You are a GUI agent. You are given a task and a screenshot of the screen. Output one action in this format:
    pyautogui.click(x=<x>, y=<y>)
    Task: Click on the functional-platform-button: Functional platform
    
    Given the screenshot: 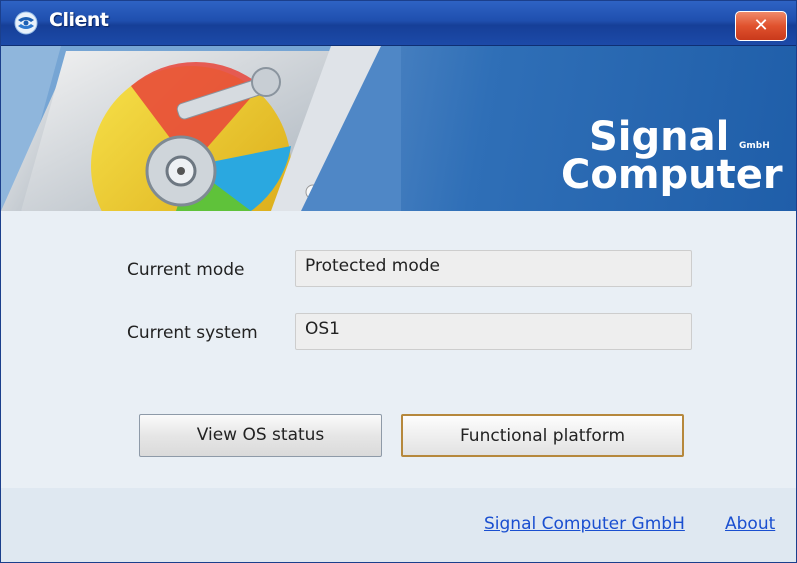 What is the action you would take?
    pyautogui.click(x=542, y=435)
    